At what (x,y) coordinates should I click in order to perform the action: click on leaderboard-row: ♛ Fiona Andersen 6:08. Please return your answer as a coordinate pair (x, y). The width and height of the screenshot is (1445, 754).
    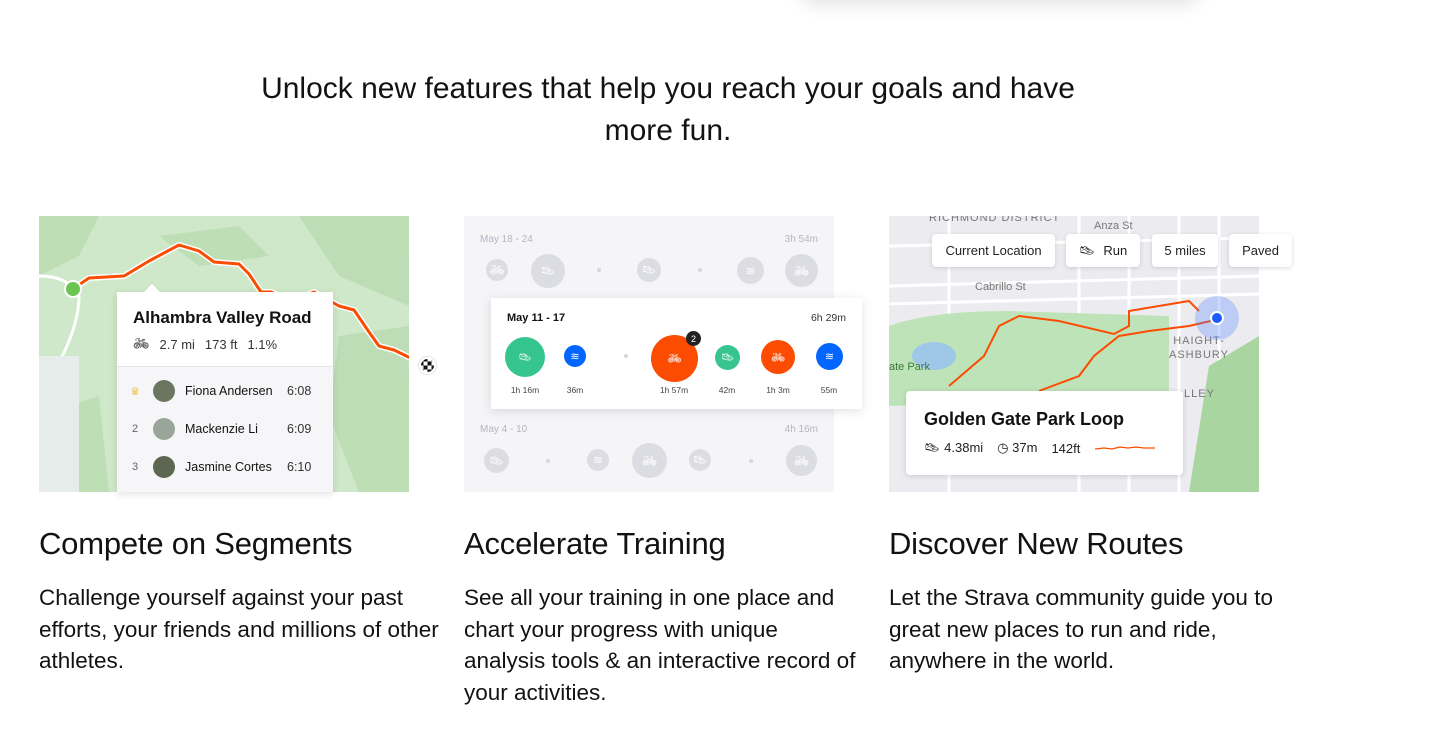
    Looking at the image, I should click on (225, 391).